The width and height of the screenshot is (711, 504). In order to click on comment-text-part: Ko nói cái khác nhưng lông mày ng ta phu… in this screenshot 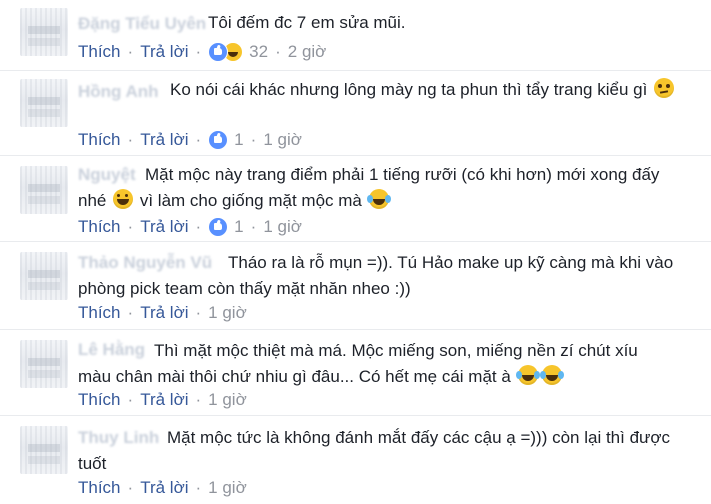, I will do `click(409, 89)`.